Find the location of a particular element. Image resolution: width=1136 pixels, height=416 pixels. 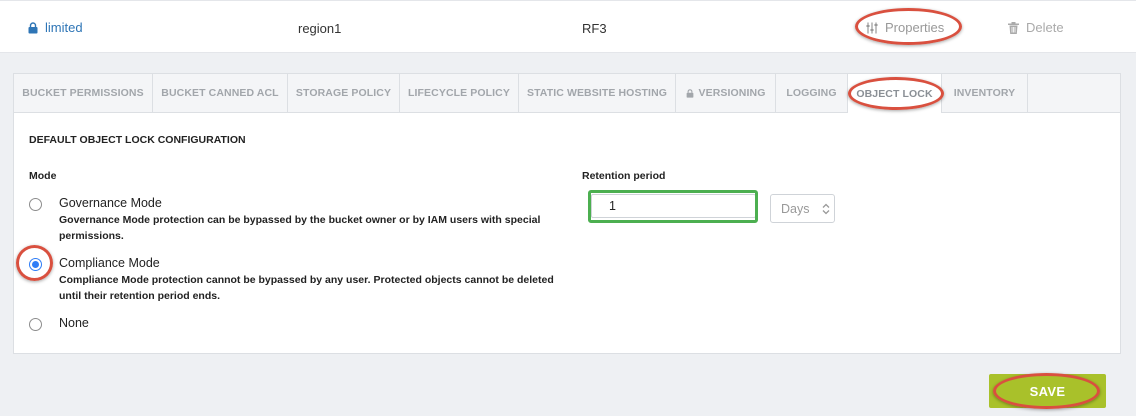

tab-label: LOGGING is located at coordinates (811, 93).